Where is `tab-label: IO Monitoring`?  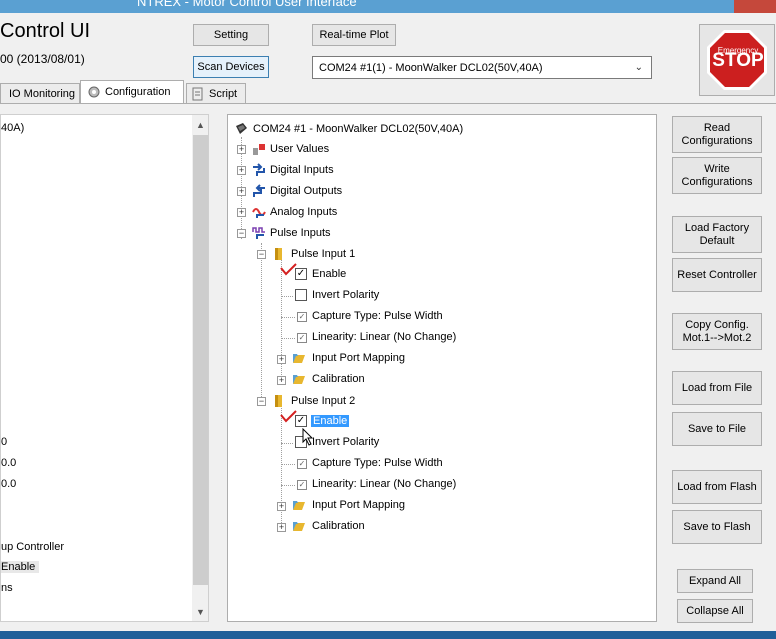
tab-label: IO Monitoring is located at coordinates (42, 93).